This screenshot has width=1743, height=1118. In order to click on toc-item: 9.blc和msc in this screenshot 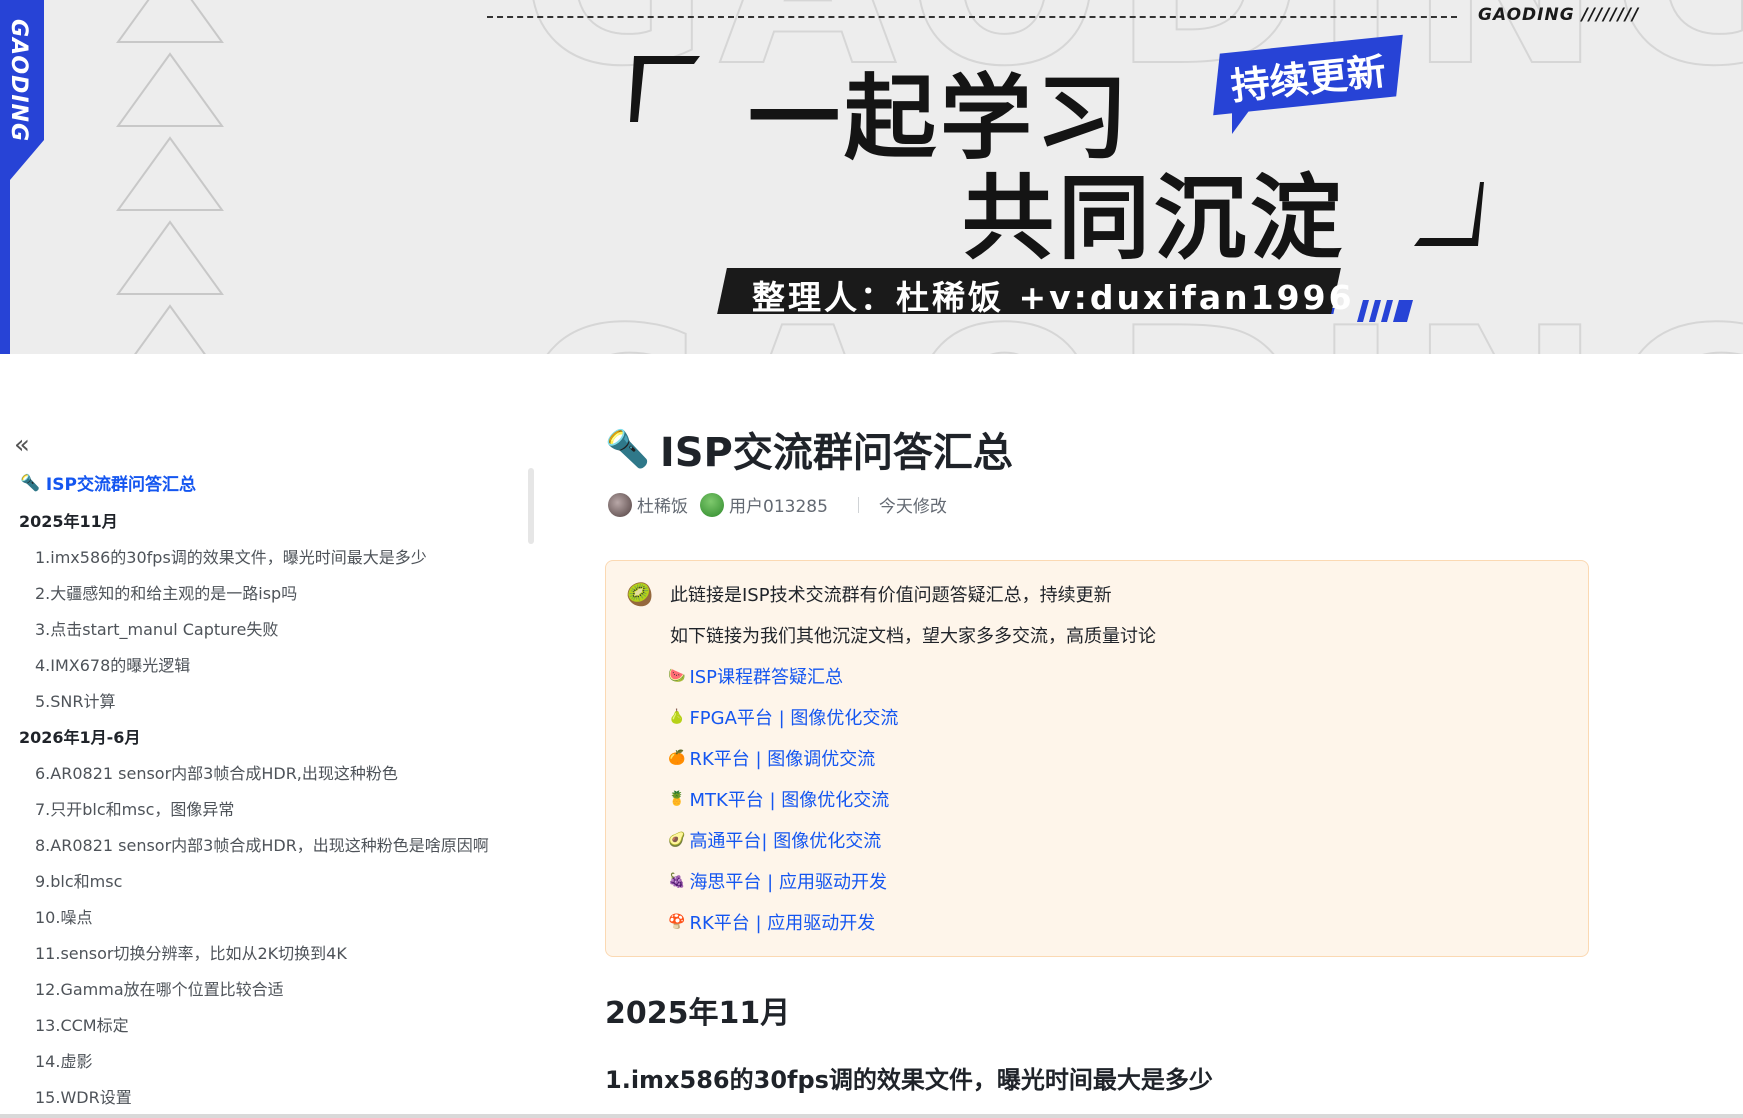, I will do `click(265, 882)`.